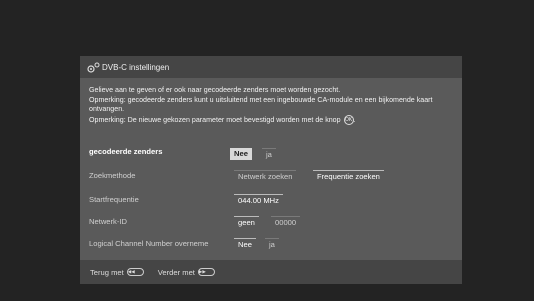 The image size is (534, 301). I want to click on option-lcn-nee: Nee, so click(245, 244).